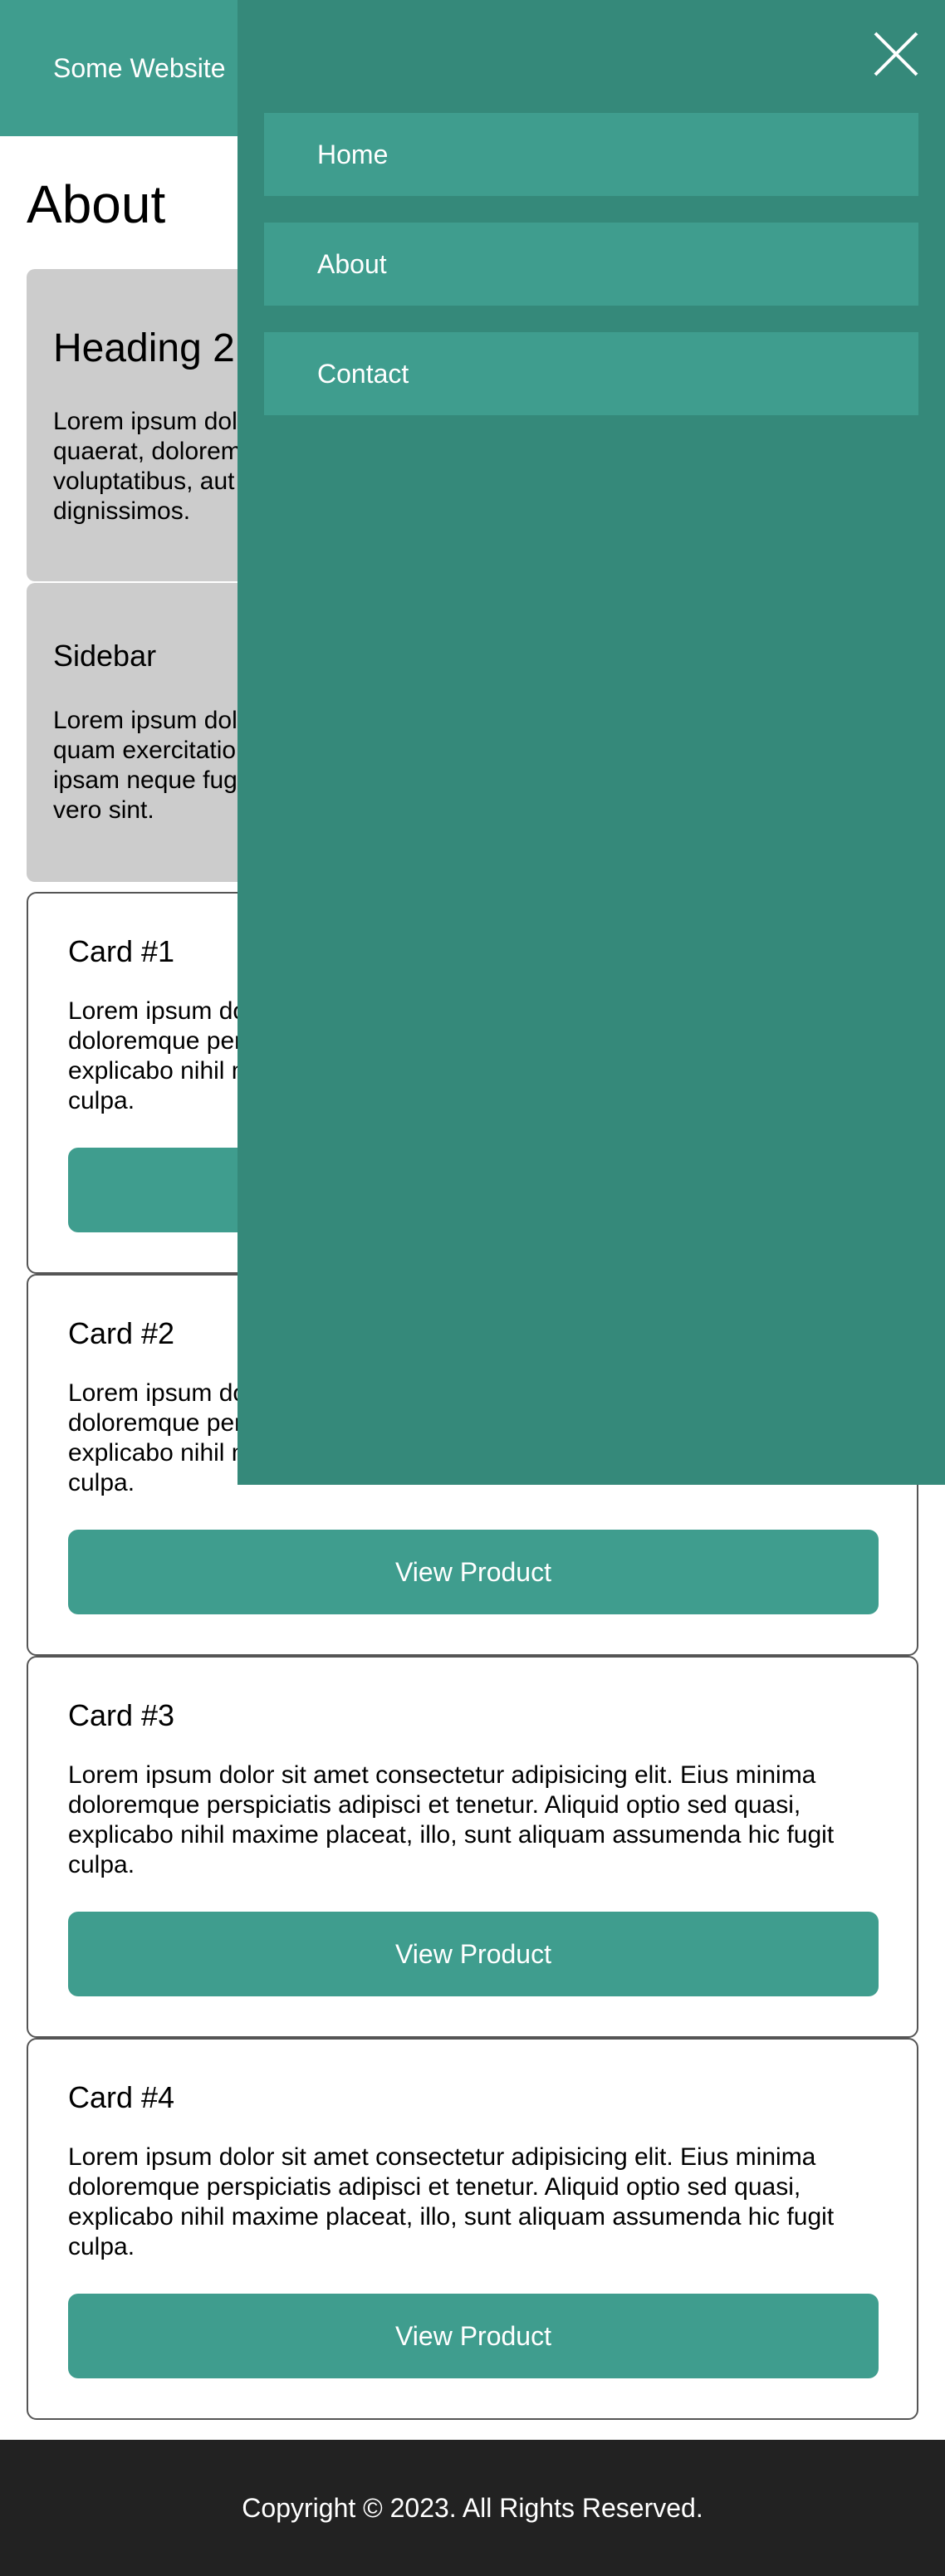 The image size is (945, 2576). I want to click on nav-item-label: About, so click(352, 264).